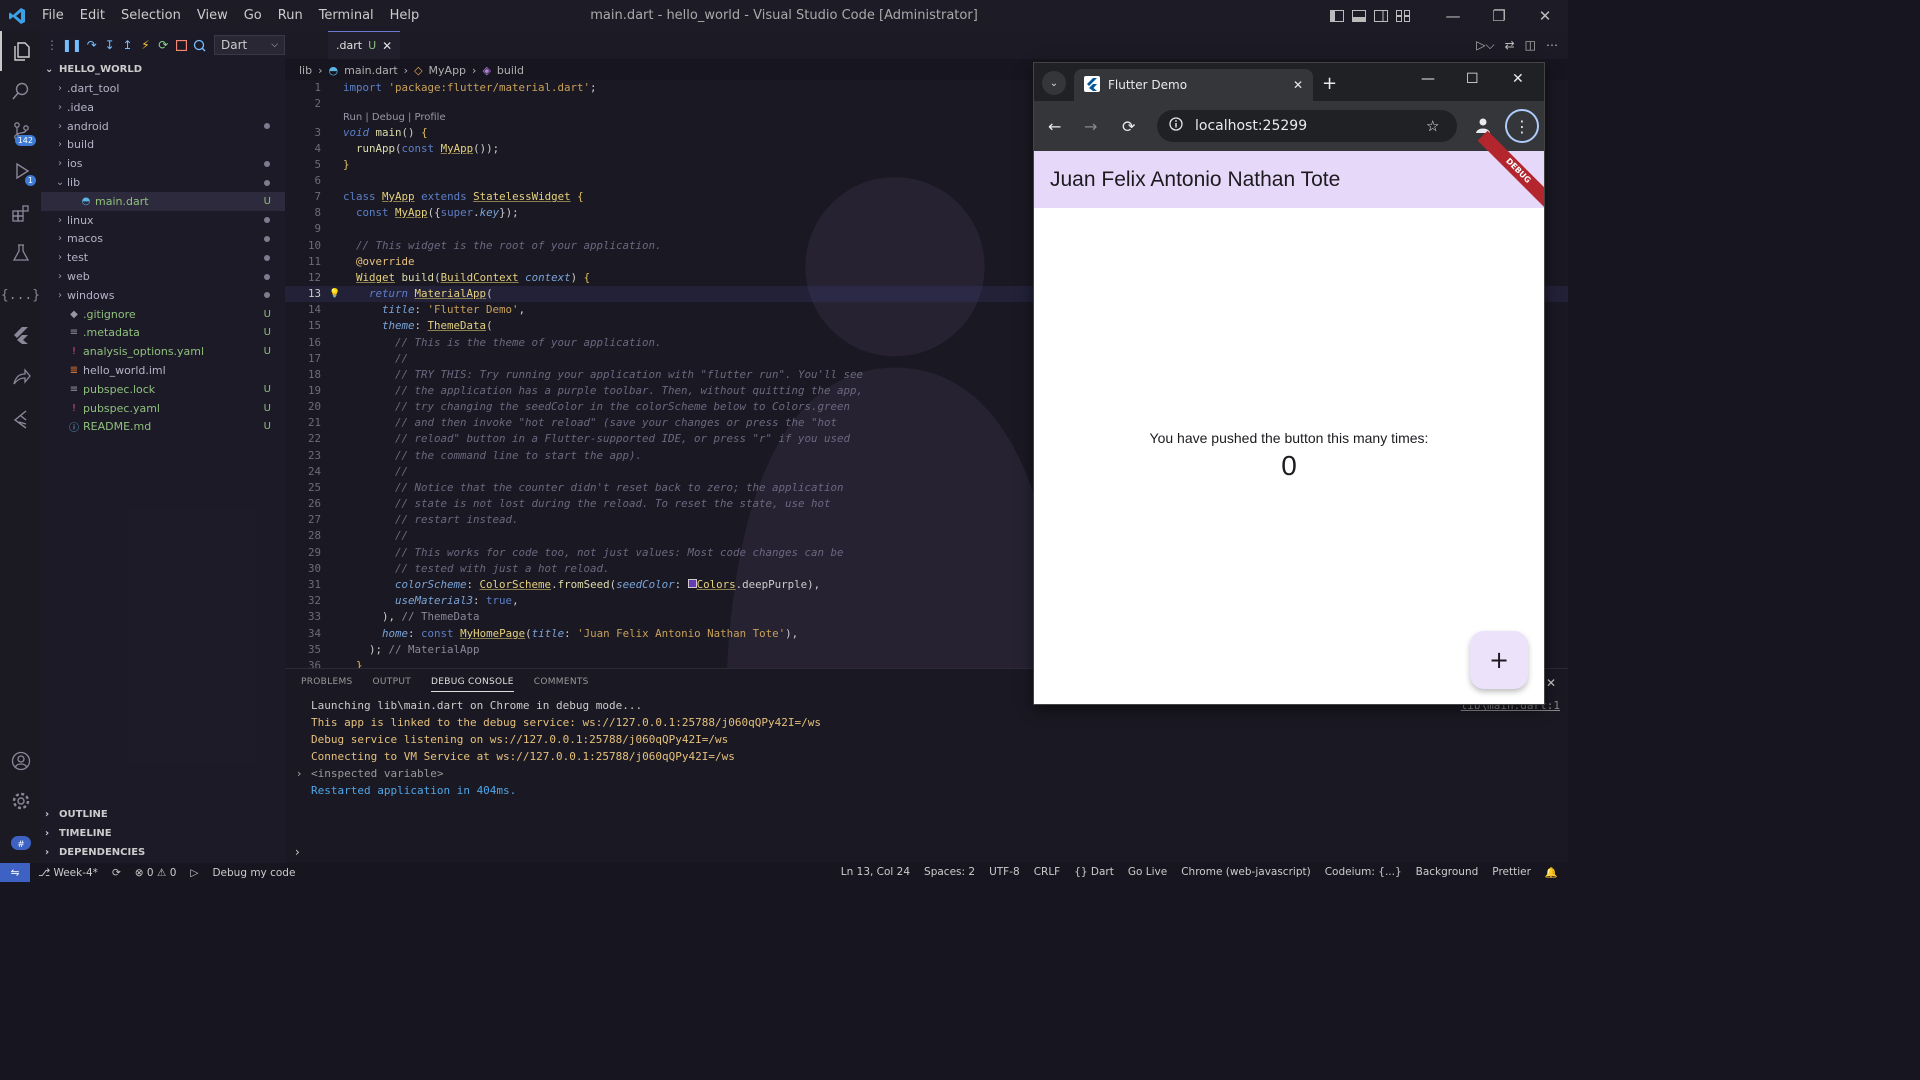 This screenshot has width=1920, height=1080. I want to click on toggle-panel-icon, so click(1359, 16).